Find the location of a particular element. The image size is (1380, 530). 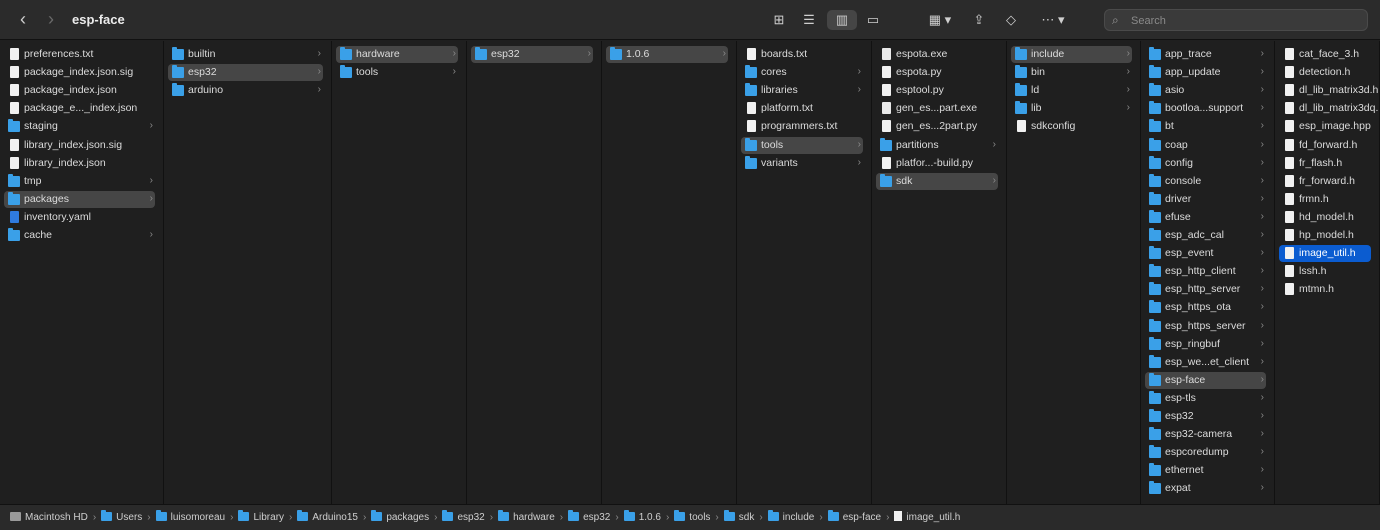

file-item: package_index.json.sig is located at coordinates (79, 72).